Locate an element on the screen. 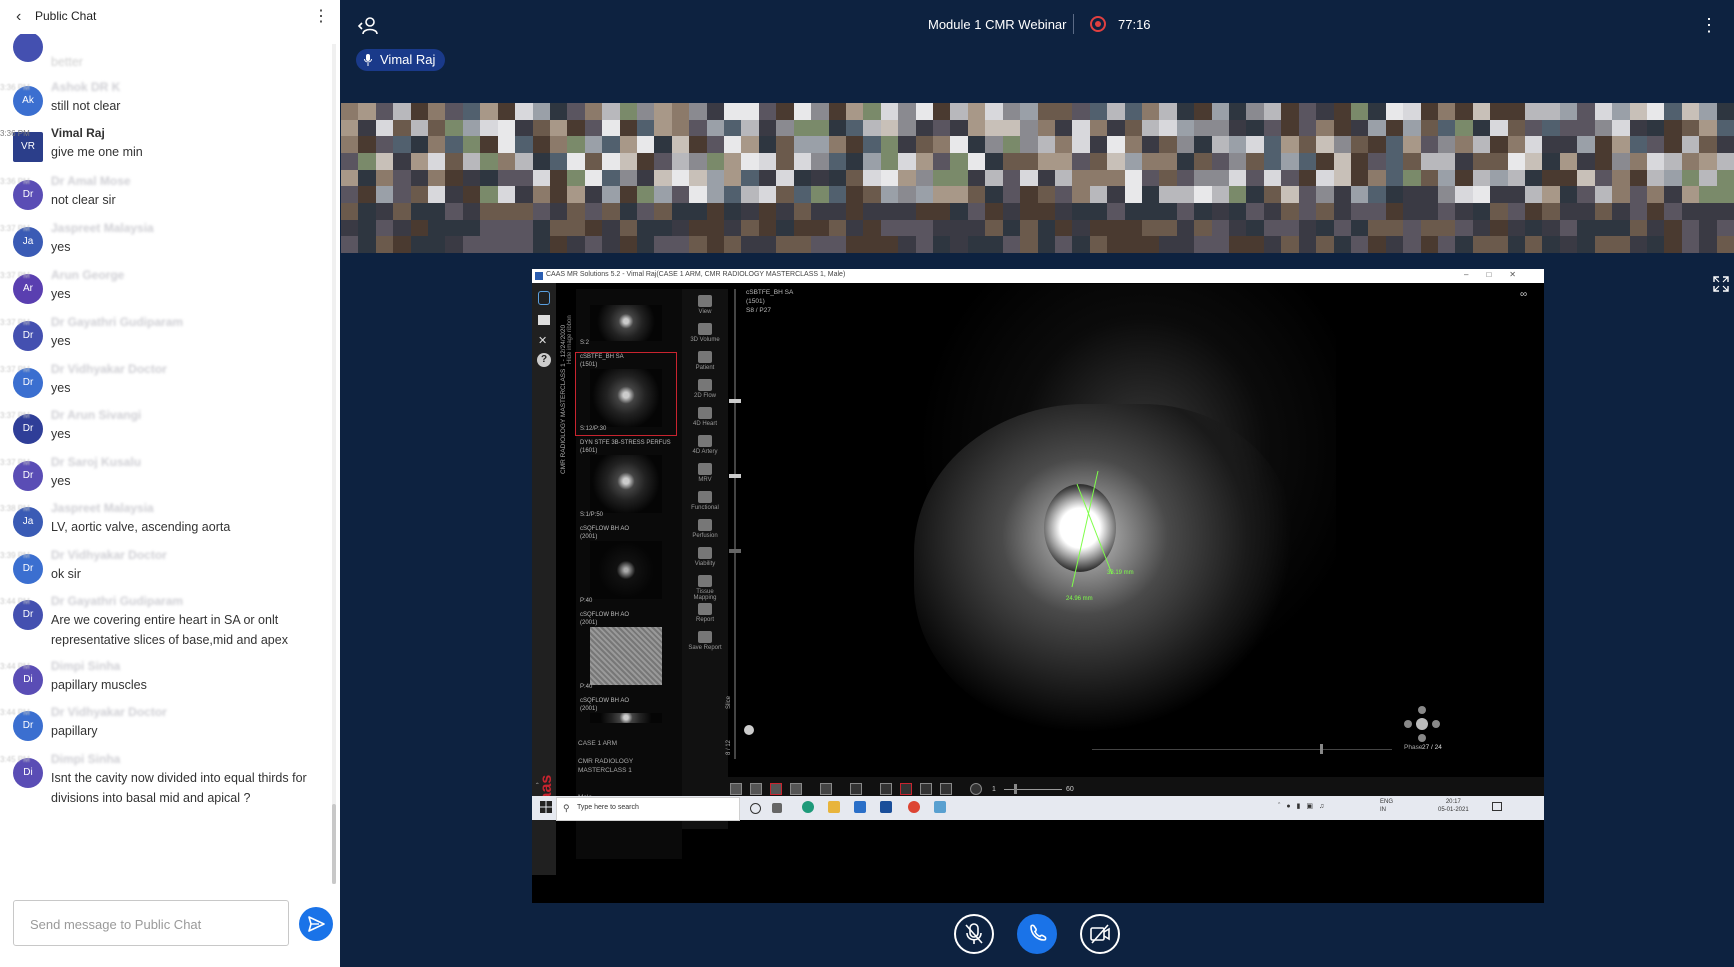 The height and width of the screenshot is (967, 1734). navigation-pad-icon is located at coordinates (1422, 724).